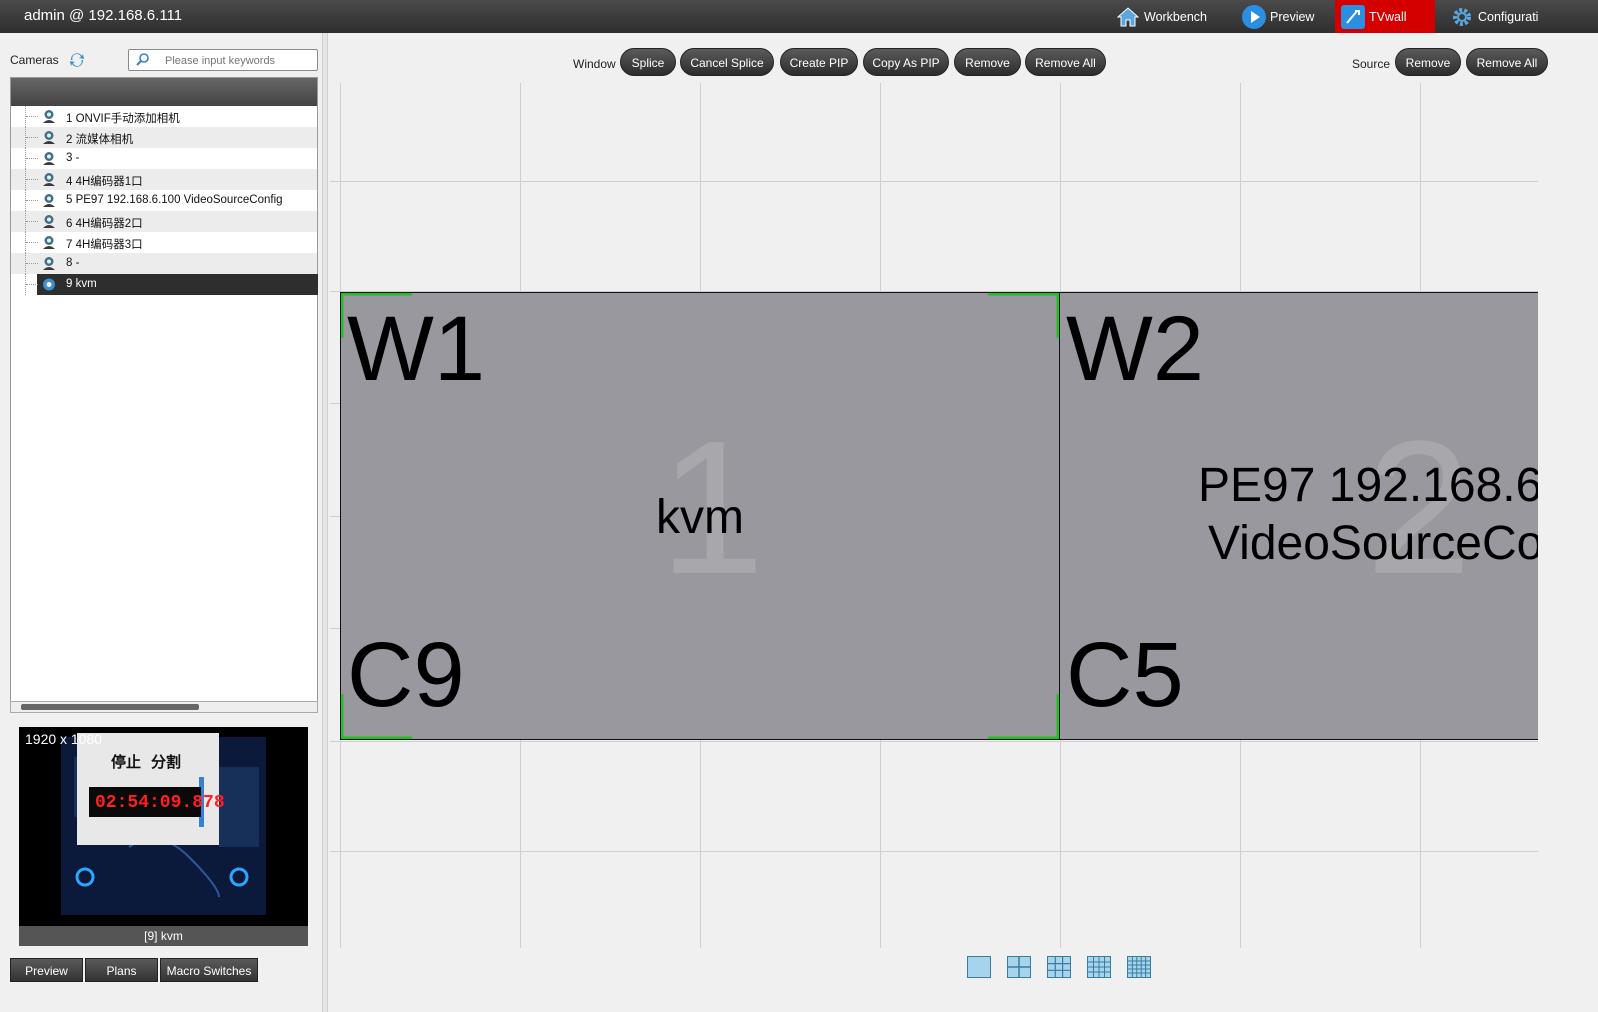 Image resolution: width=1598 pixels, height=1012 pixels. I want to click on refresh-icon, so click(77, 60).